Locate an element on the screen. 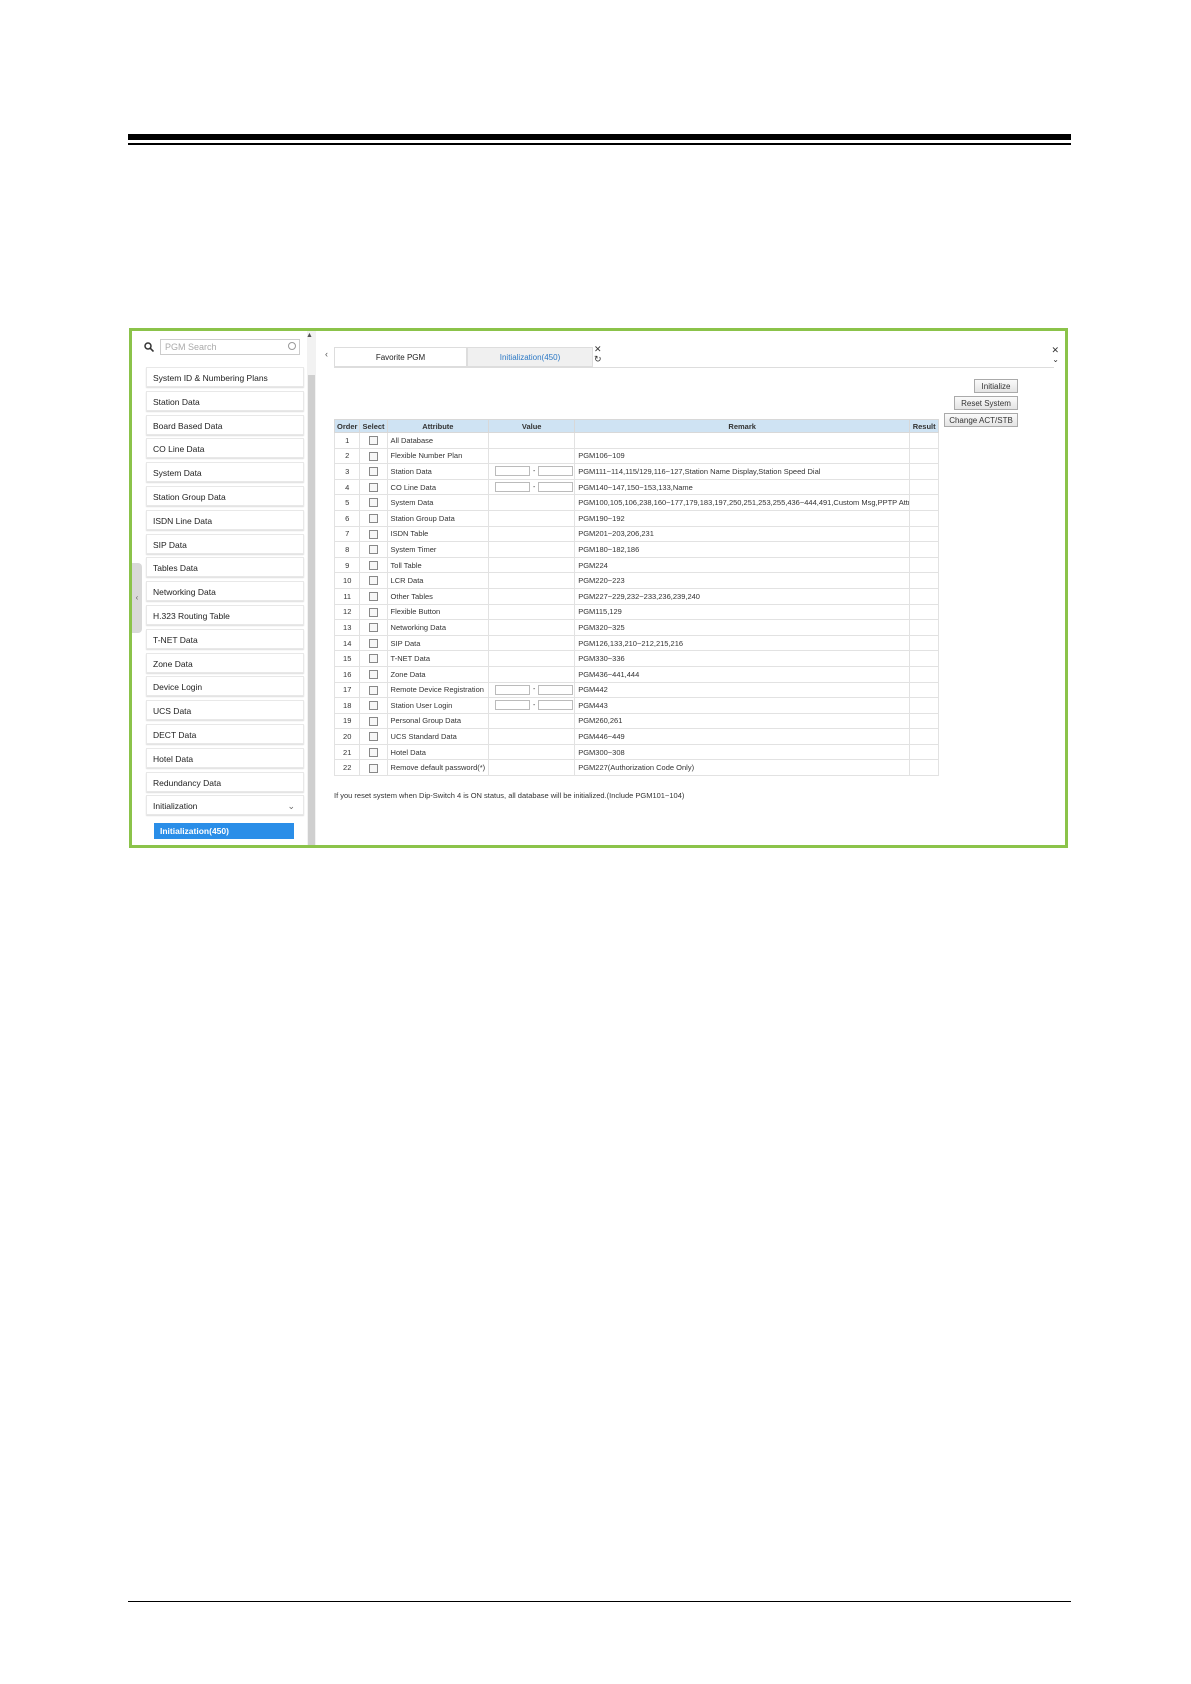 This screenshot has height=1684, width=1191. table-row: 12 Flexible Button PGM115,129 is located at coordinates (636, 612).